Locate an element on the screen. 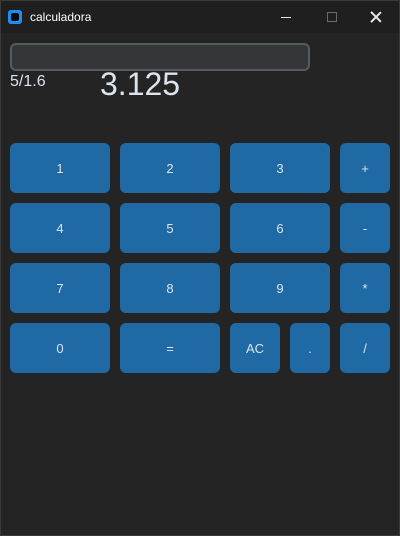 The width and height of the screenshot is (400, 536). add-button: + is located at coordinates (365, 168).